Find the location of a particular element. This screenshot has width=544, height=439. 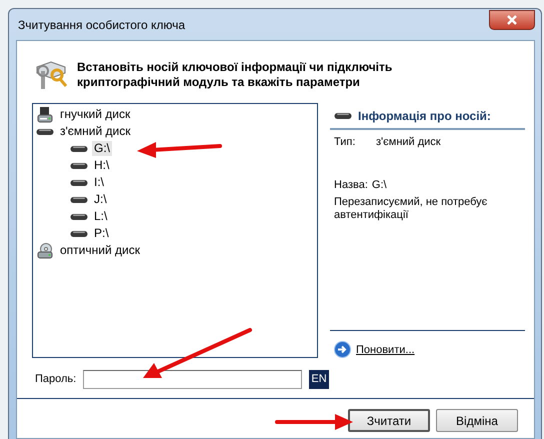

description-text: Перезаписуємий, не потребує автентифікації is located at coordinates (411, 209).